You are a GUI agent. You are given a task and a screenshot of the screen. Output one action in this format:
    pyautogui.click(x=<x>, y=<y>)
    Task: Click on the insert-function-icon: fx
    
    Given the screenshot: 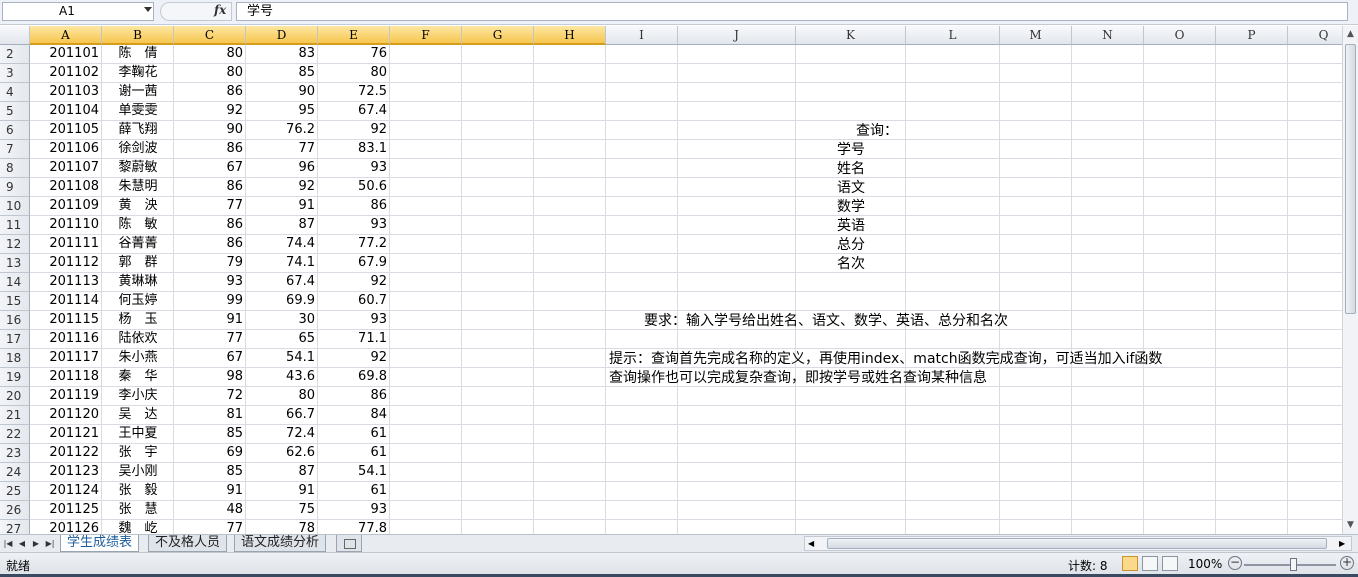 What is the action you would take?
    pyautogui.click(x=220, y=10)
    